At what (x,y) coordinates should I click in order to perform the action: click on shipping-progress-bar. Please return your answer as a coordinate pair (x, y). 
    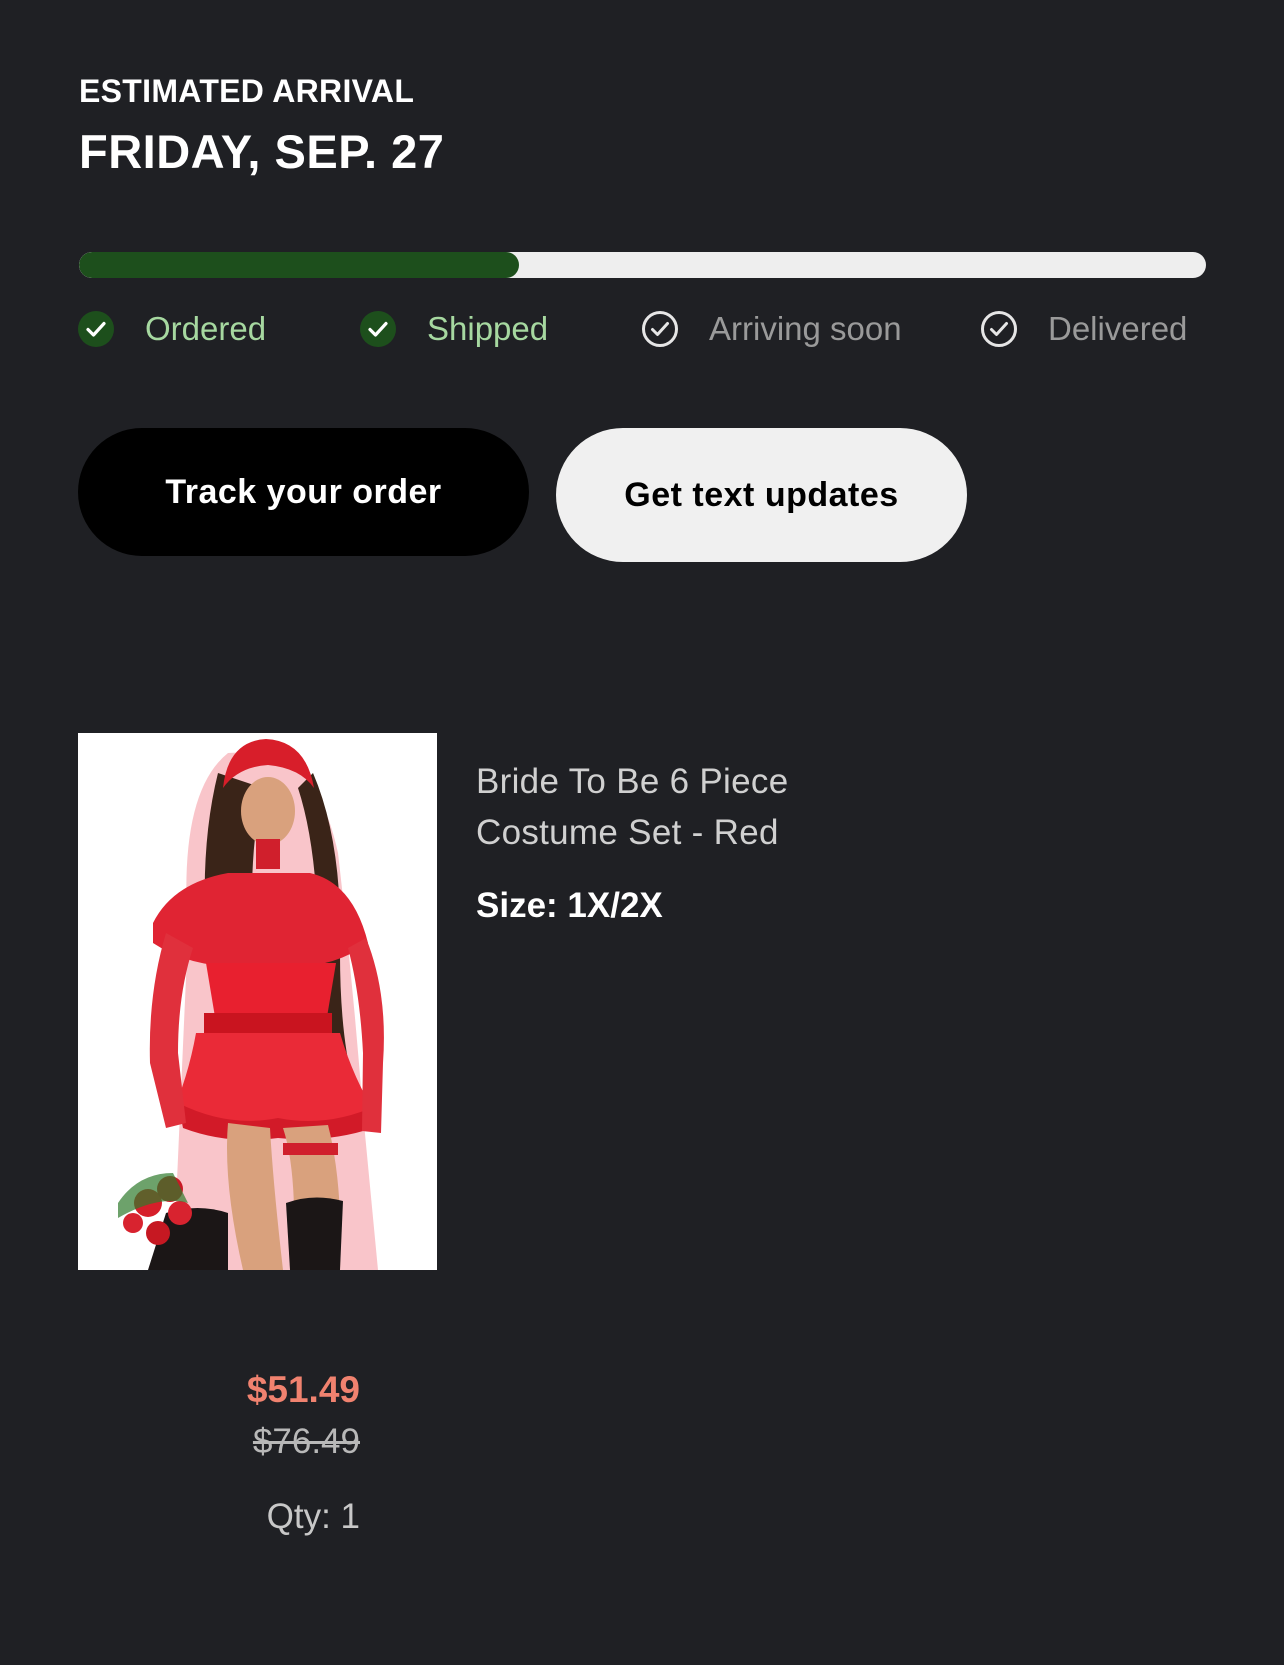
    Looking at the image, I should click on (642, 265).